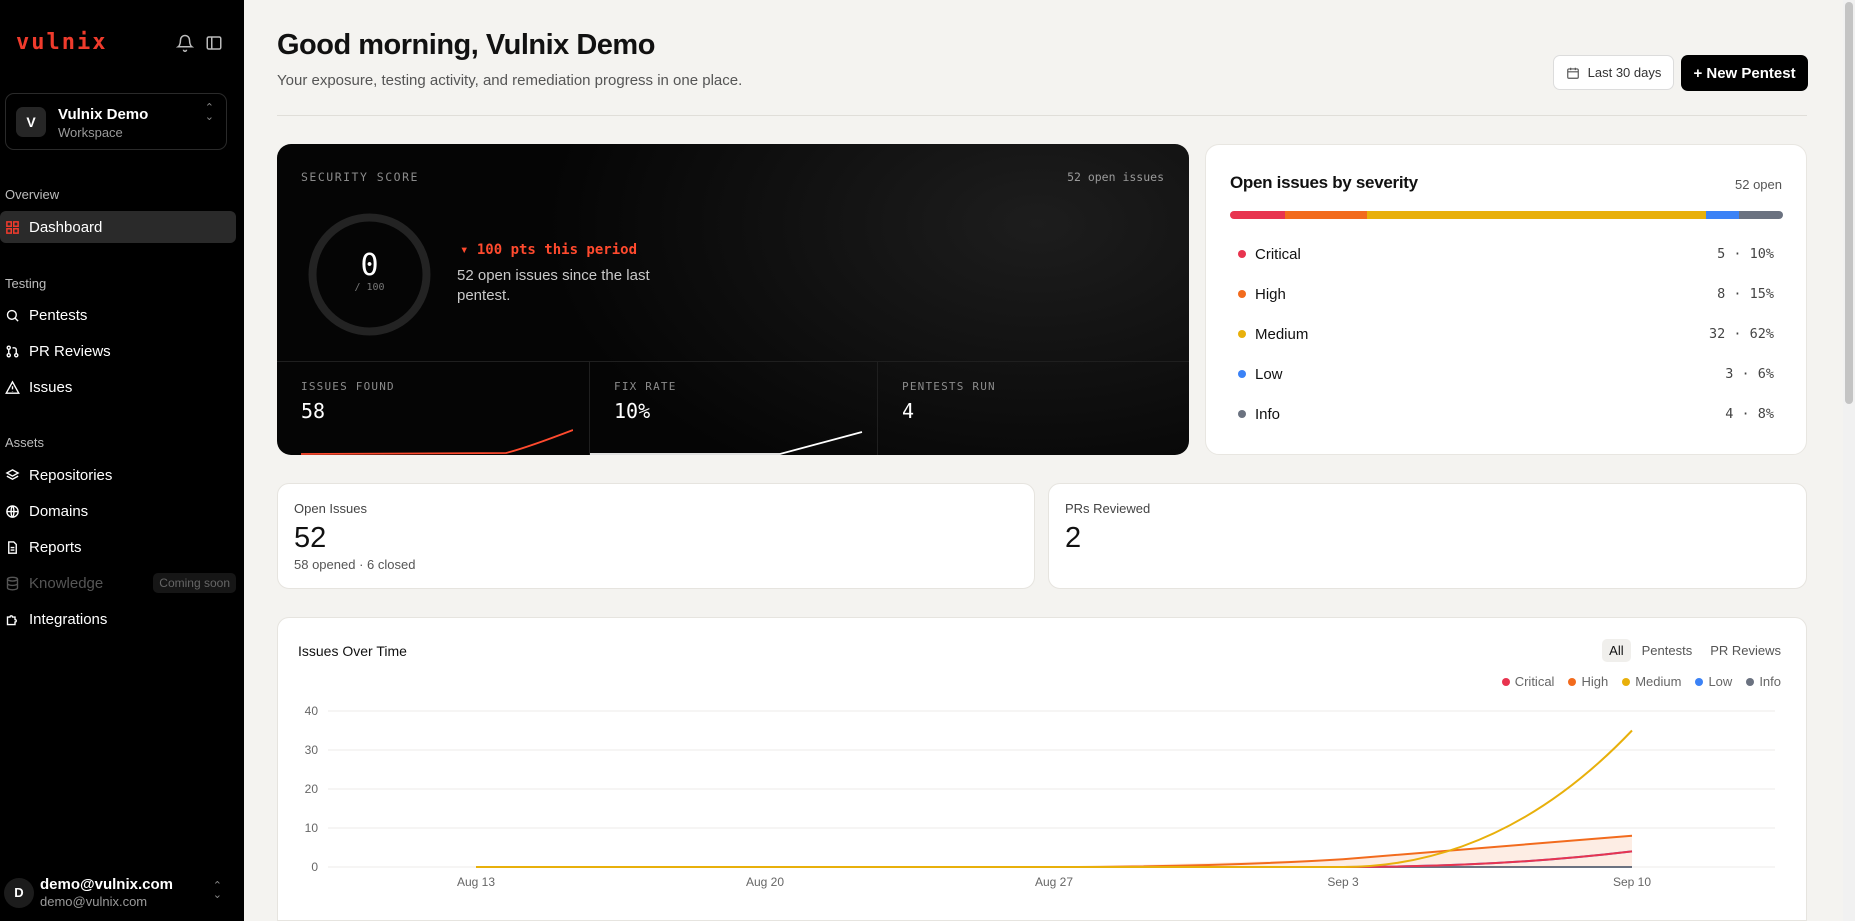  What do you see at coordinates (1054, 851) in the screenshot?
I see `high-area` at bounding box center [1054, 851].